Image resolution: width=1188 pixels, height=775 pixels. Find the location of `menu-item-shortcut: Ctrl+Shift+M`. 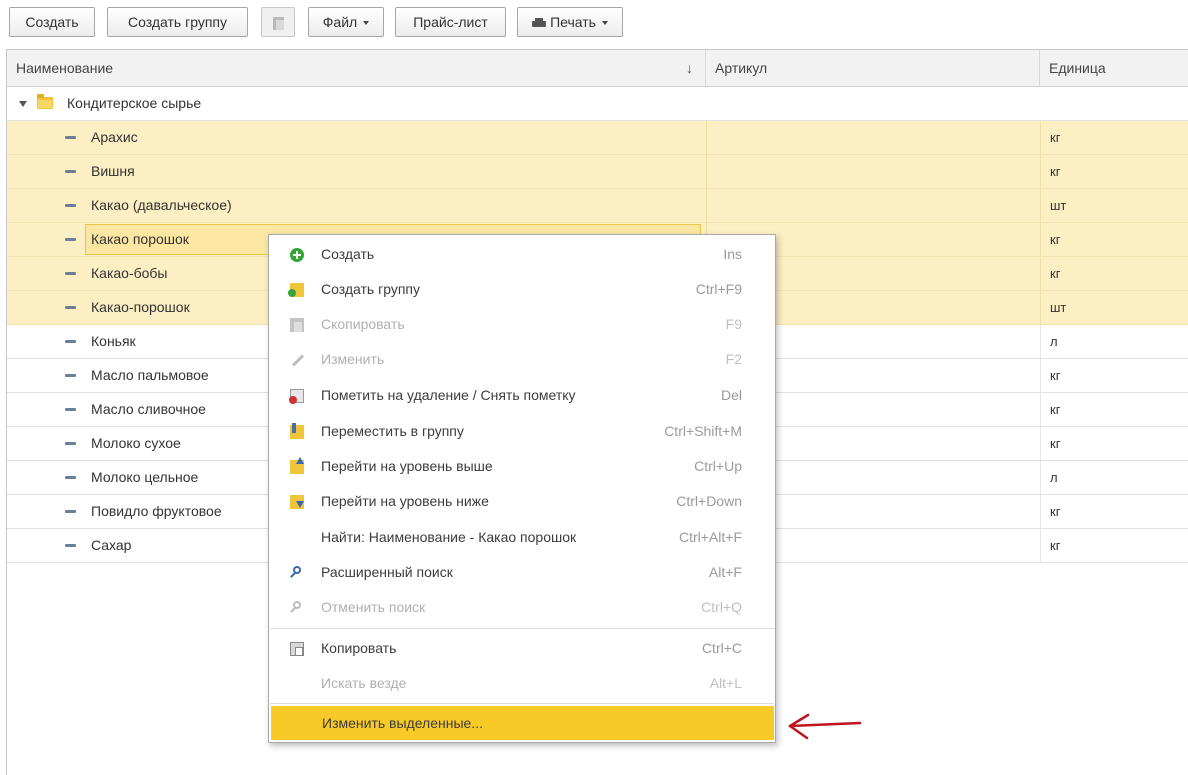

menu-item-shortcut: Ctrl+Shift+M is located at coordinates (703, 431).